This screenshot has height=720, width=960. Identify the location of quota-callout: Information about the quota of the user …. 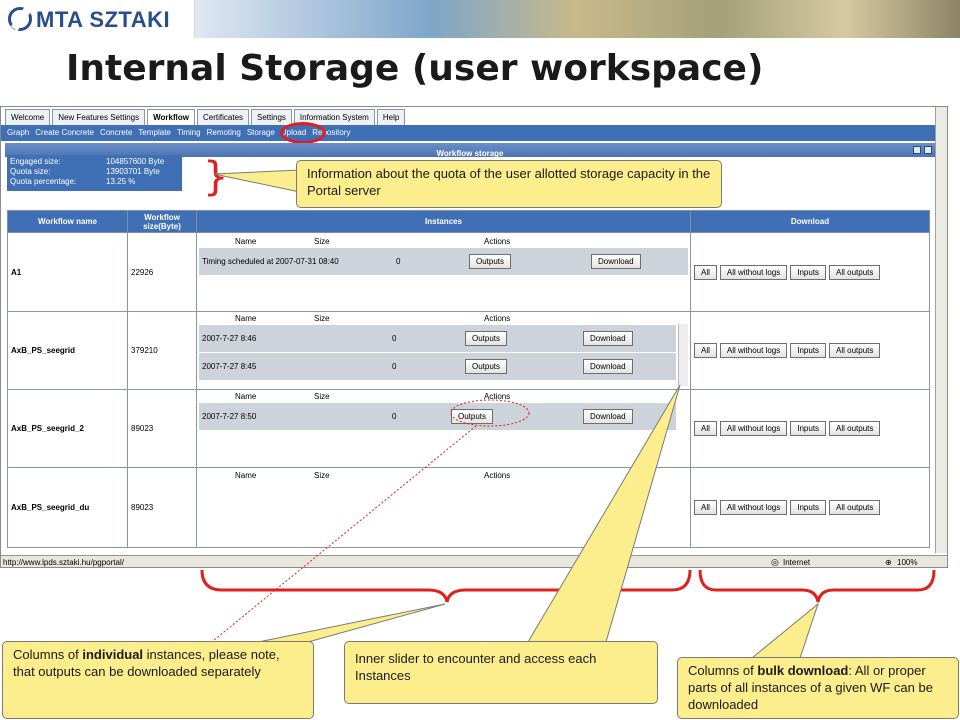
(509, 184).